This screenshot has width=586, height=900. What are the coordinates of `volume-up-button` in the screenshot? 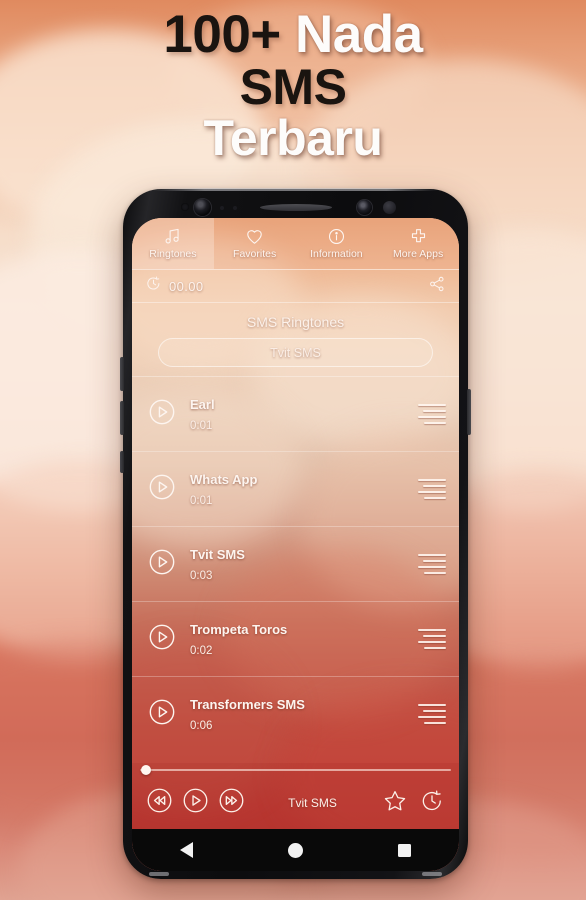 It's located at (122, 374).